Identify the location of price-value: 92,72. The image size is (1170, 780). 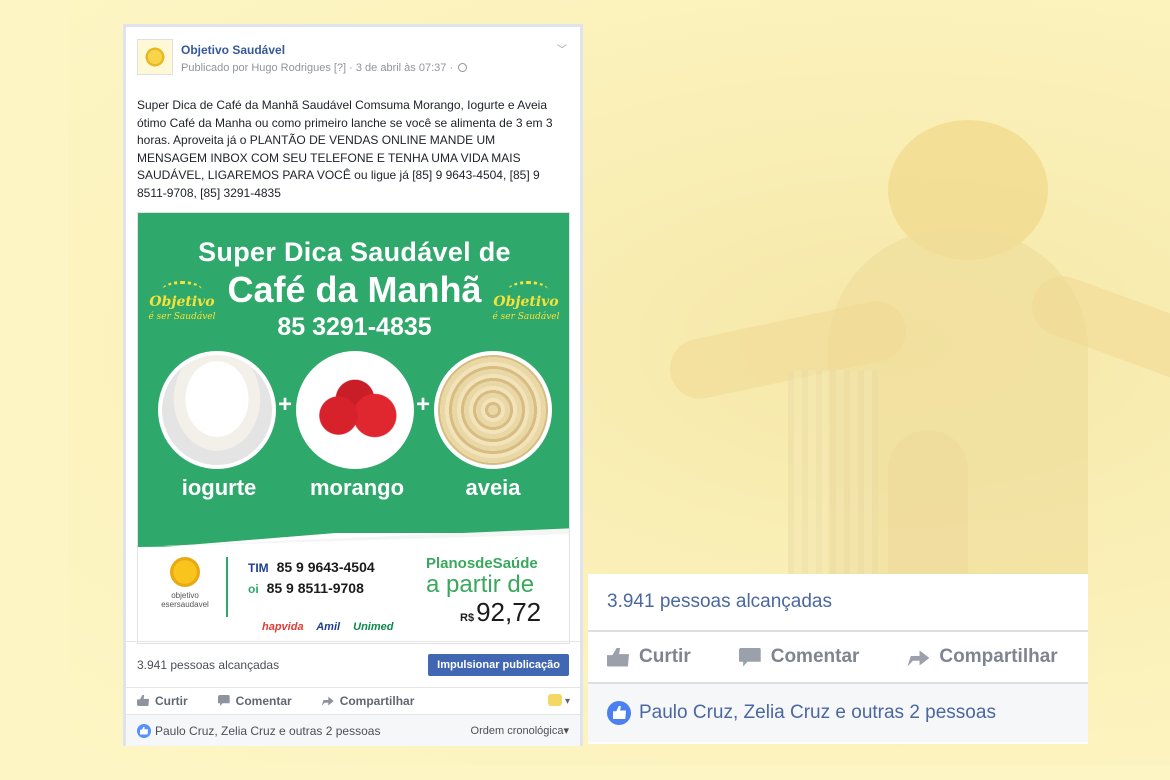
(509, 612).